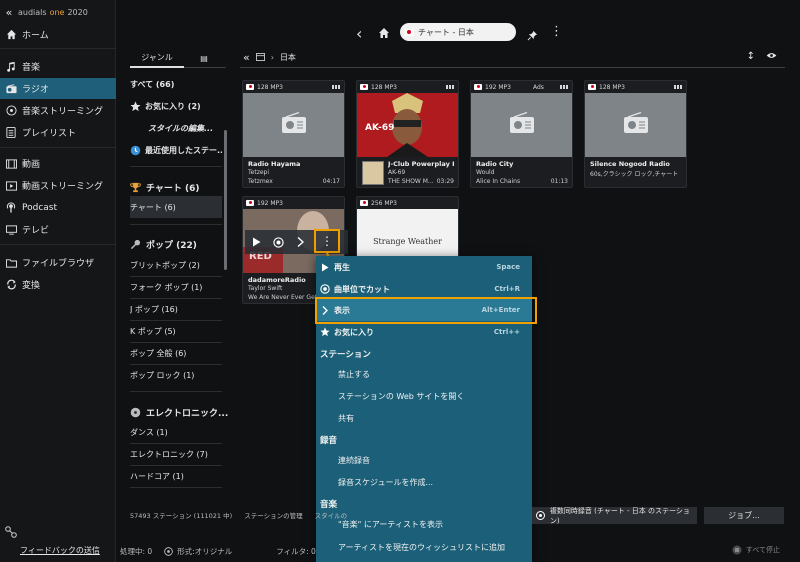 The width and height of the screenshot is (800, 562). What do you see at coordinates (771, 56) in the screenshot?
I see `eye-icon` at bounding box center [771, 56].